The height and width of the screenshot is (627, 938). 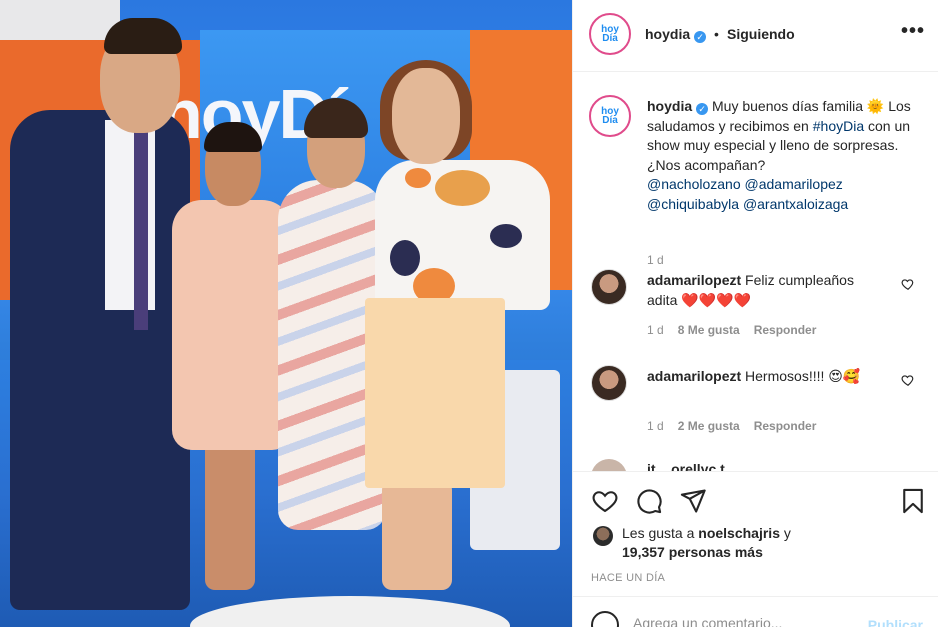 I want to click on more-options-icon: •••, so click(x=913, y=31).